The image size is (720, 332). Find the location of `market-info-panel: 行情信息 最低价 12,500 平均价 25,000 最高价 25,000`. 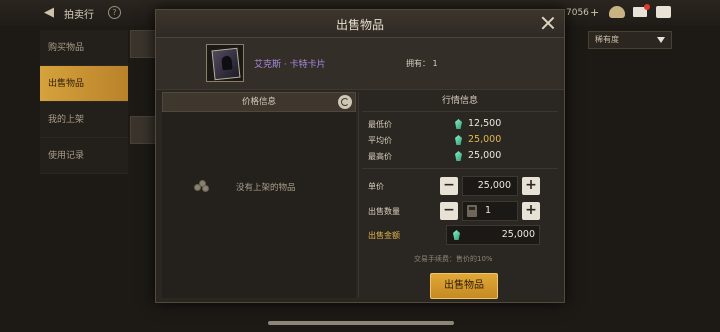

market-info-panel: 行情信息 最低价 12,500 平均价 25,000 最高价 25,000 is located at coordinates (460, 130).